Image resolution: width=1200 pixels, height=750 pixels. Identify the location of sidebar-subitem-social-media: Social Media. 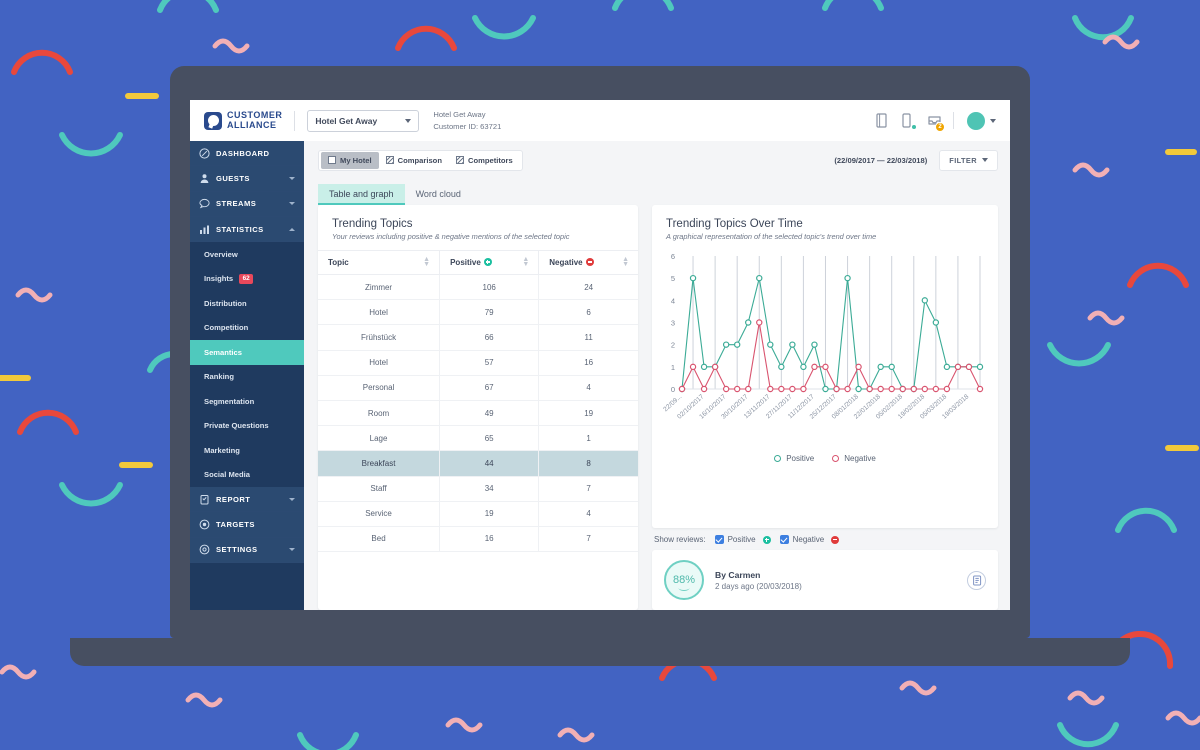
(247, 475).